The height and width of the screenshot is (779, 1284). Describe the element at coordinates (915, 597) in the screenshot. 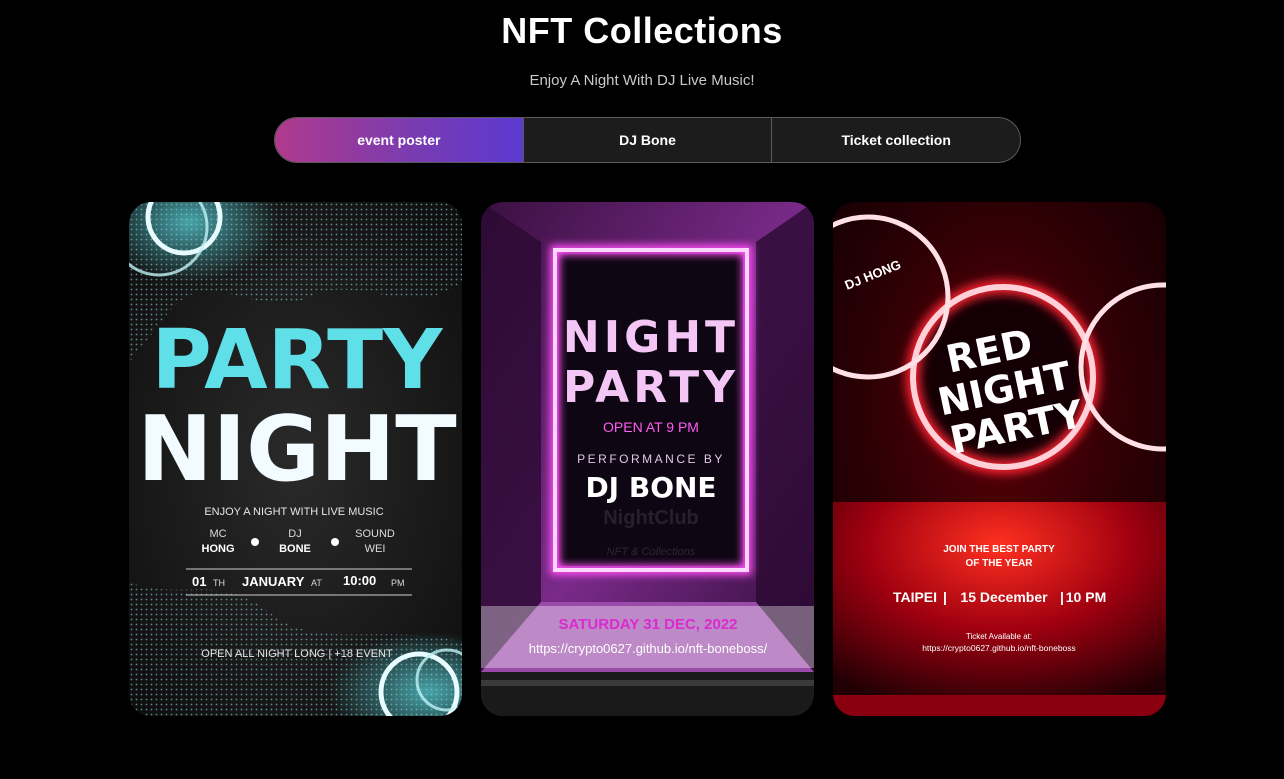

I see `poster3-location: TAIPEI` at that location.